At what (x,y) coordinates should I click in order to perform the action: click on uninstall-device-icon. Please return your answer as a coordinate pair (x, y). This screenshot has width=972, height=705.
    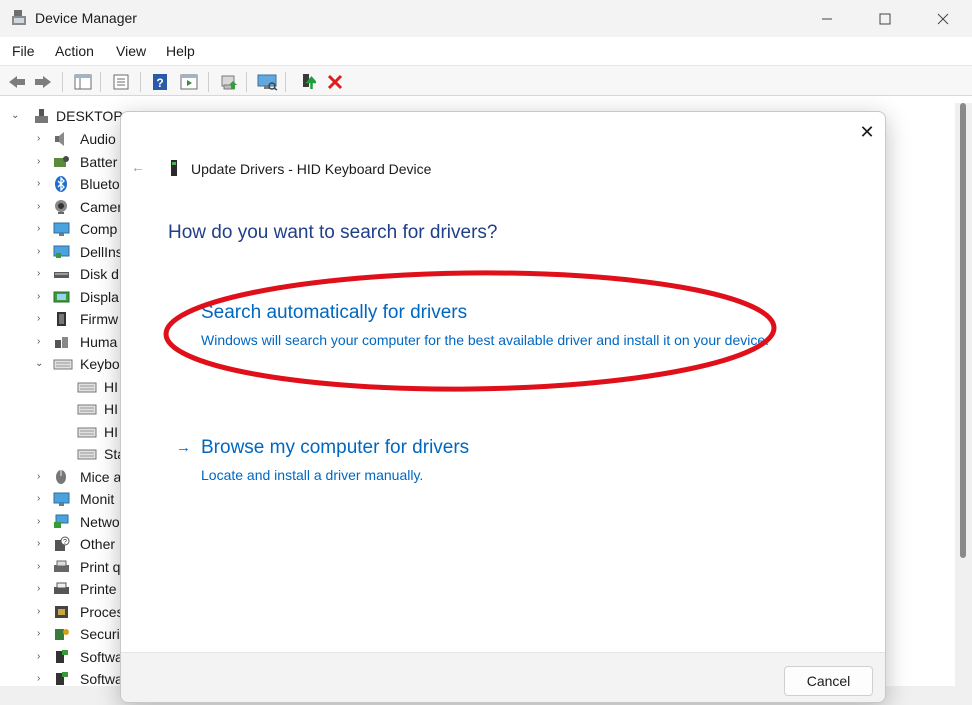
    Looking at the image, I should click on (335, 82).